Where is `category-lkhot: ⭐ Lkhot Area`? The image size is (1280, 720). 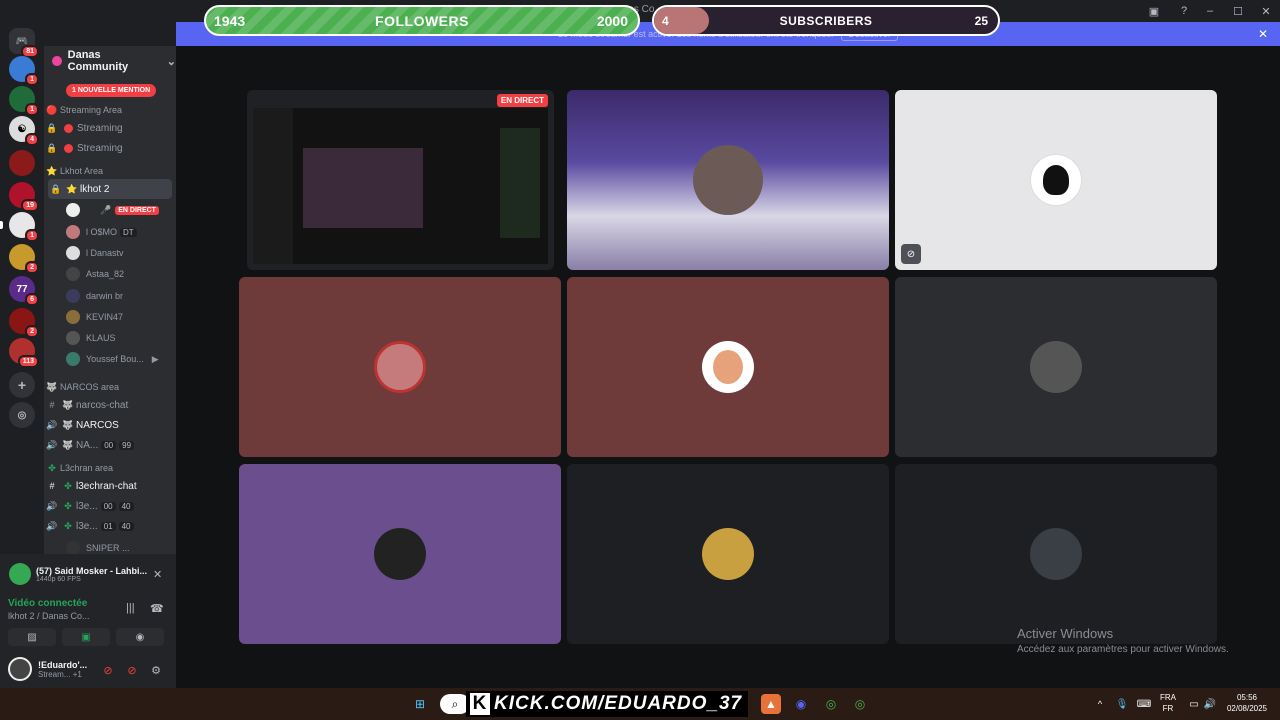 category-lkhot: ⭐ Lkhot Area is located at coordinates (110, 171).